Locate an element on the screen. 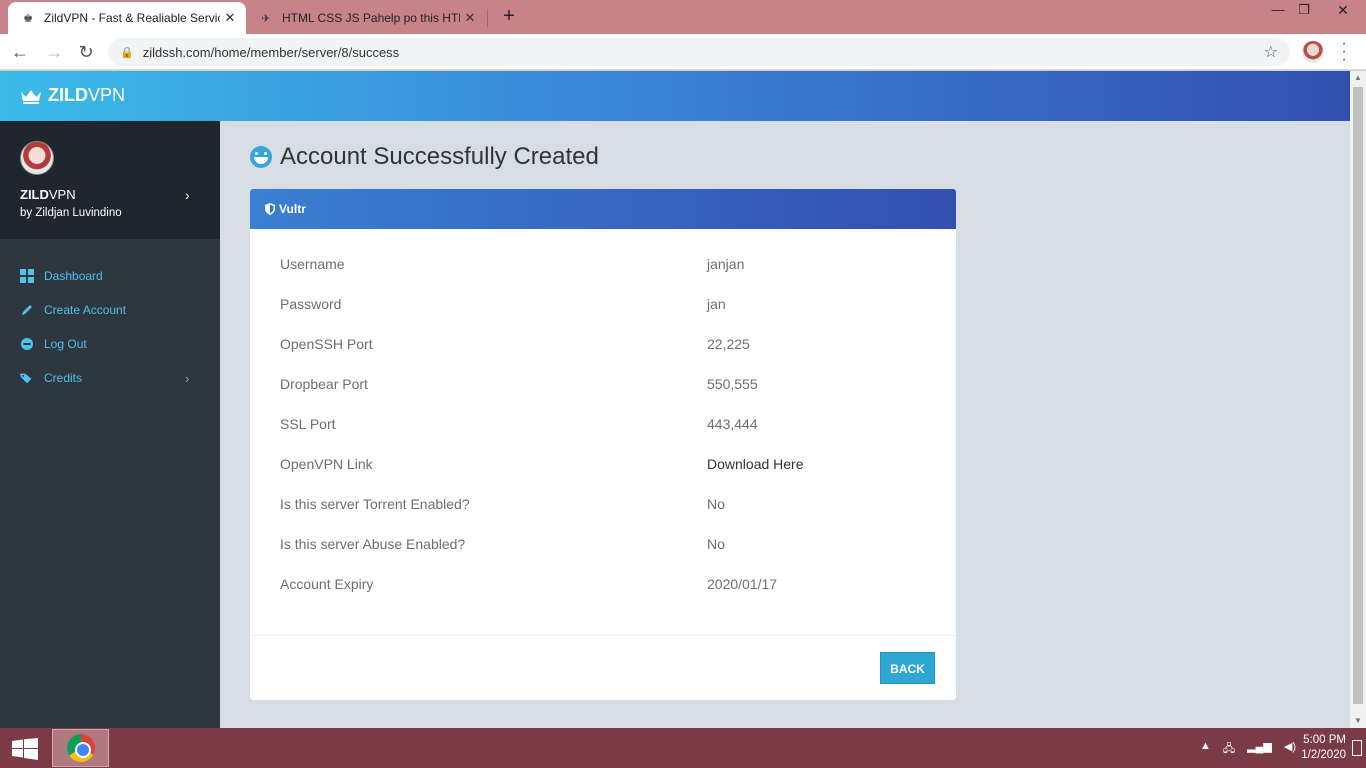 The height and width of the screenshot is (768, 1366). window-close-icon: ✕ is located at coordinates (1343, 11).